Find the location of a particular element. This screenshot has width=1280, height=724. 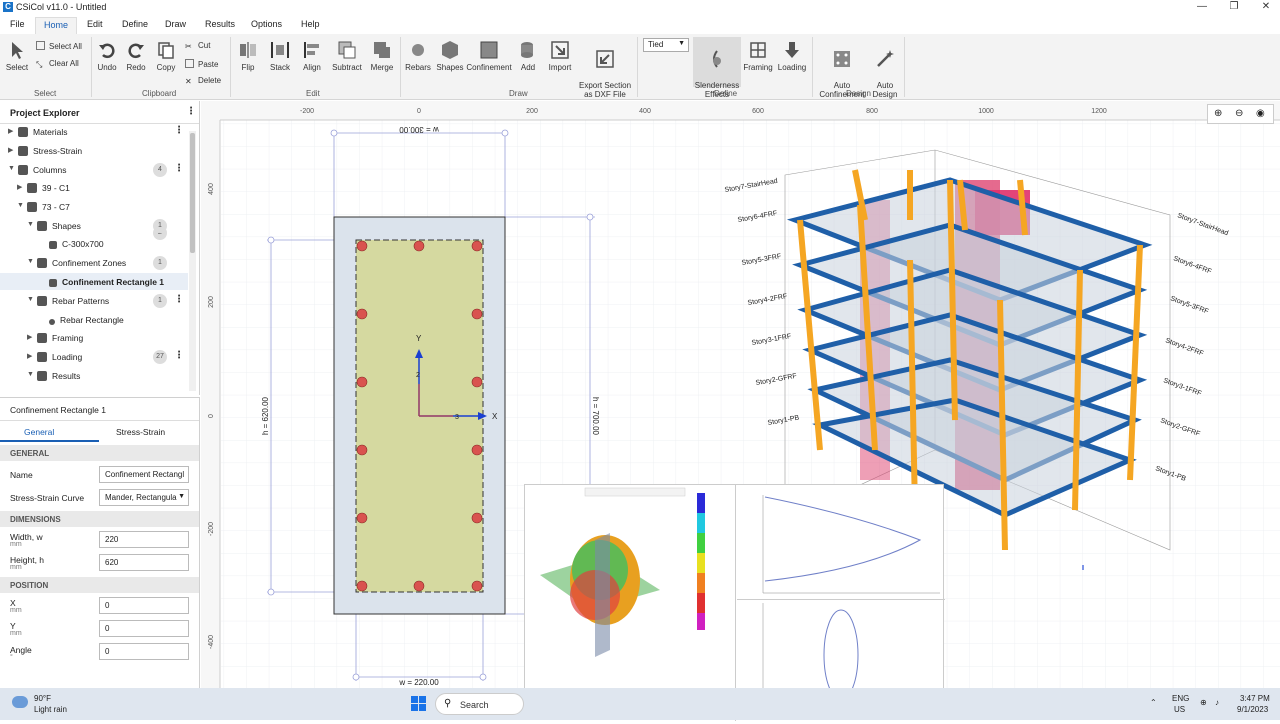

column-type-select: Tied ▼ is located at coordinates (666, 45).